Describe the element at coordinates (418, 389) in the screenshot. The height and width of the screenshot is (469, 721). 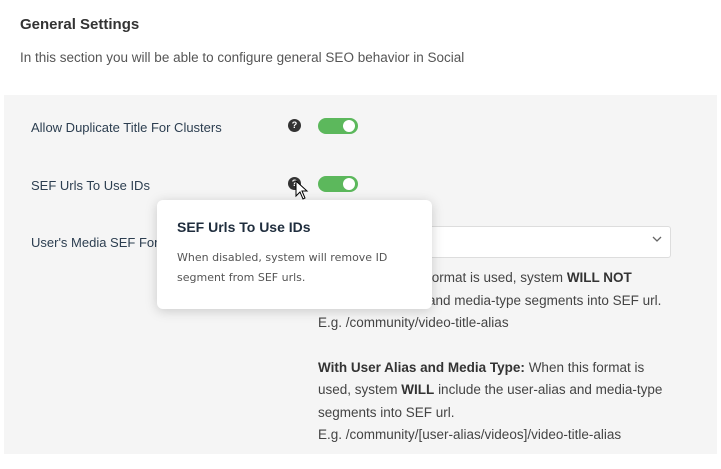
I see `with-alias-bold: WILL` at that location.